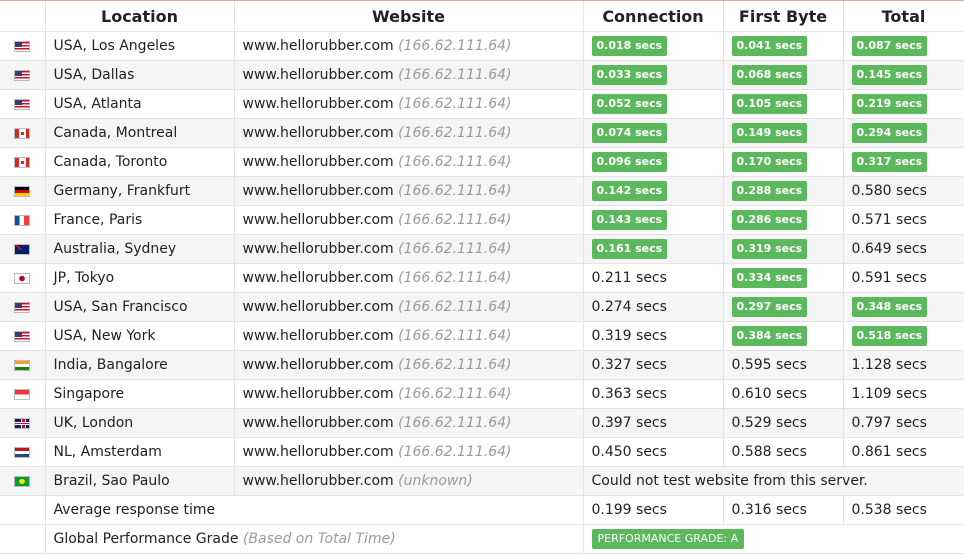 This screenshot has width=964, height=556. Describe the element at coordinates (769, 191) in the screenshot. I see `timing-badge: 0.288 secs` at that location.